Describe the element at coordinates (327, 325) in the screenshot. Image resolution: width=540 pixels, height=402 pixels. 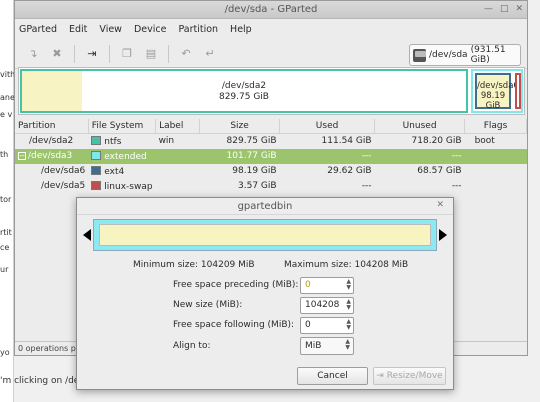
I see `free-following-spinner: 0 ▲ ▼` at that location.